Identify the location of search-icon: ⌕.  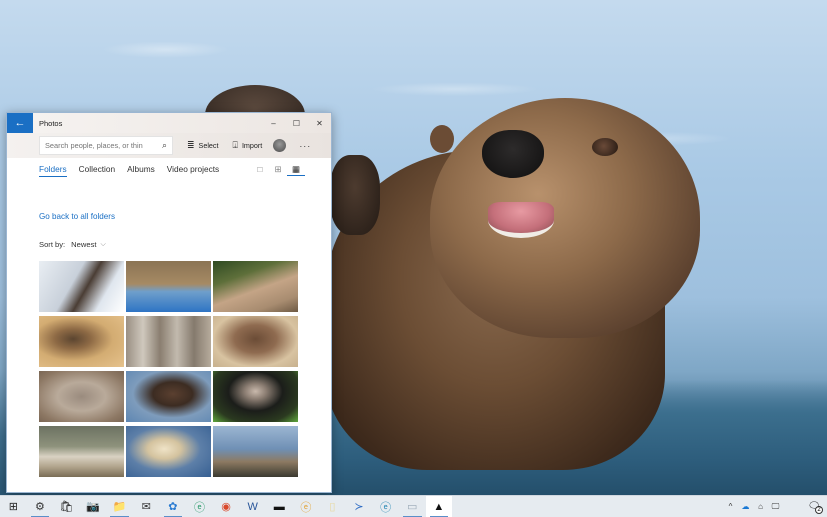
(164, 145).